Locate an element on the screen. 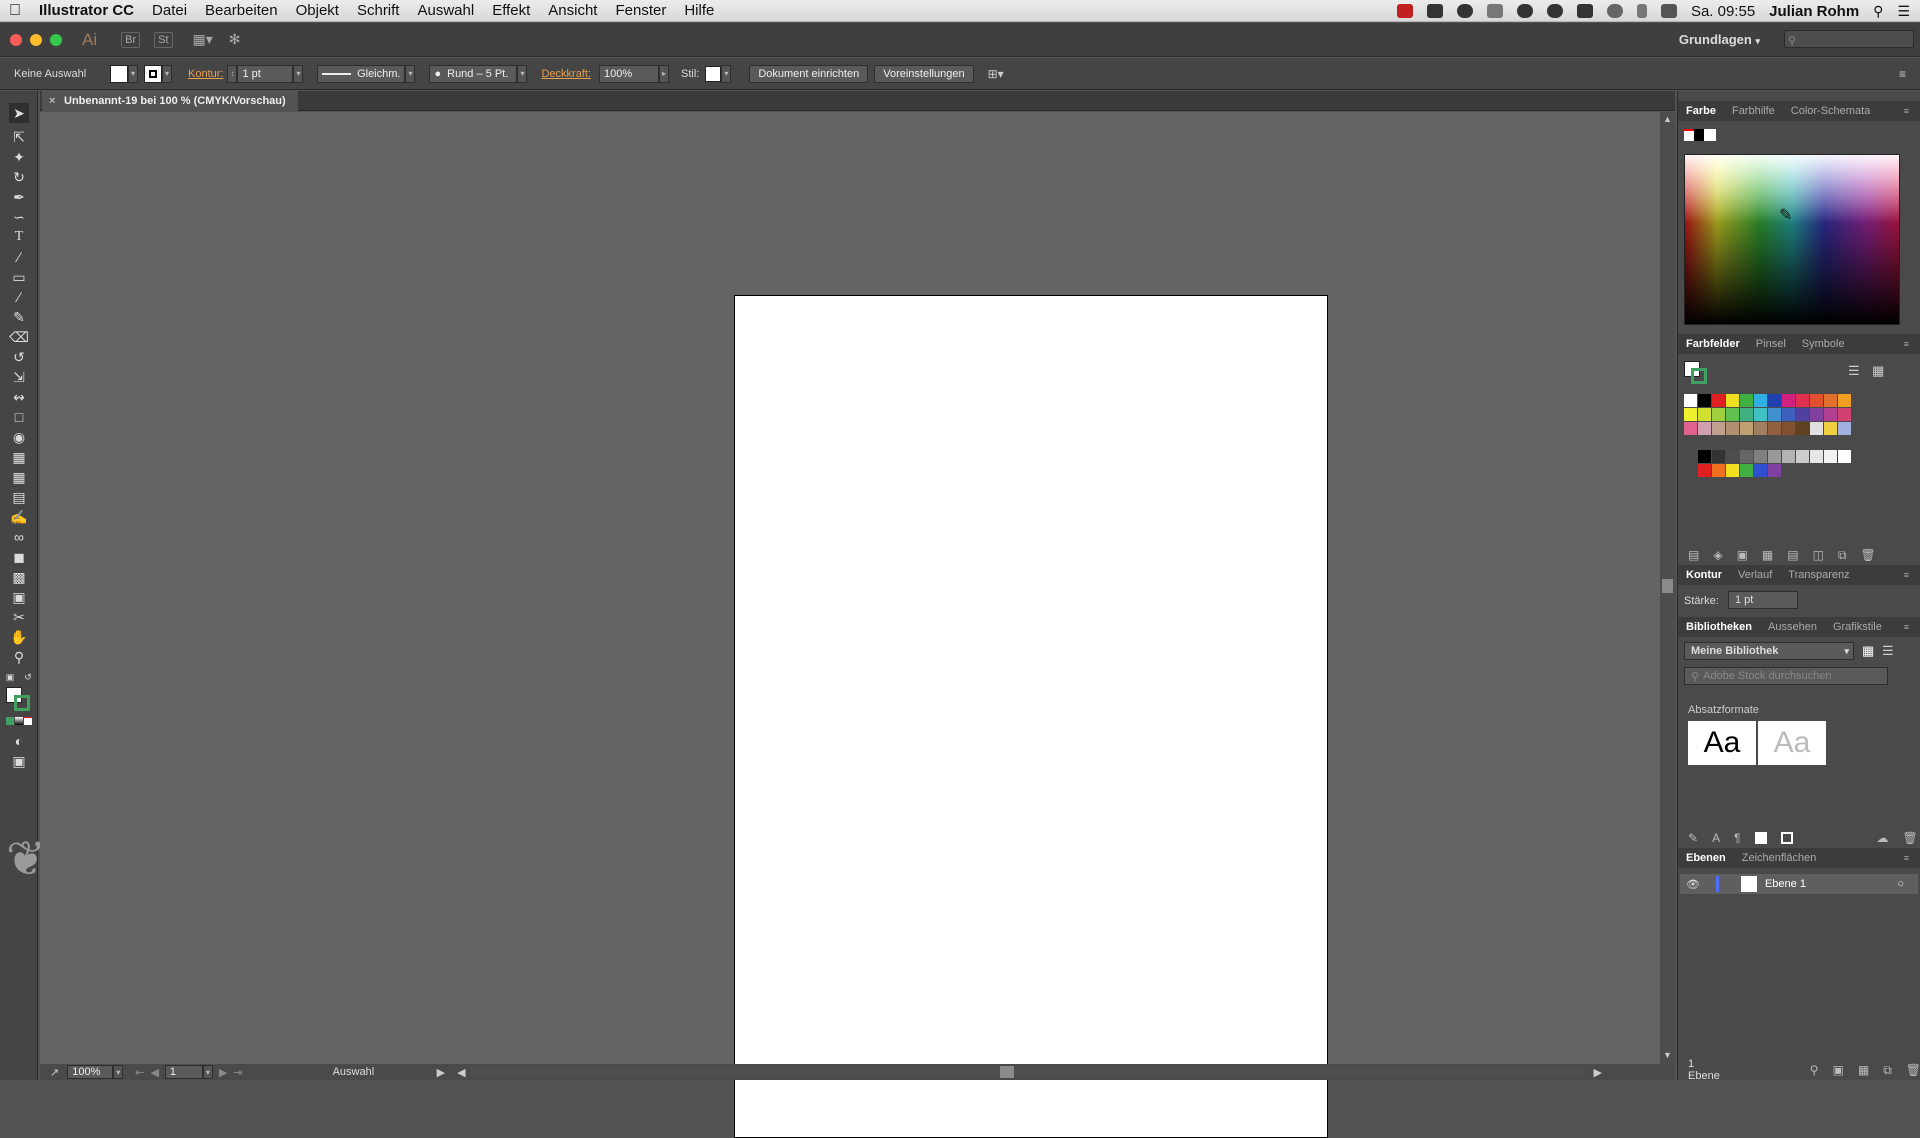 The width and height of the screenshot is (1920, 1138). add-character-style-icon: A is located at coordinates (1716, 838).